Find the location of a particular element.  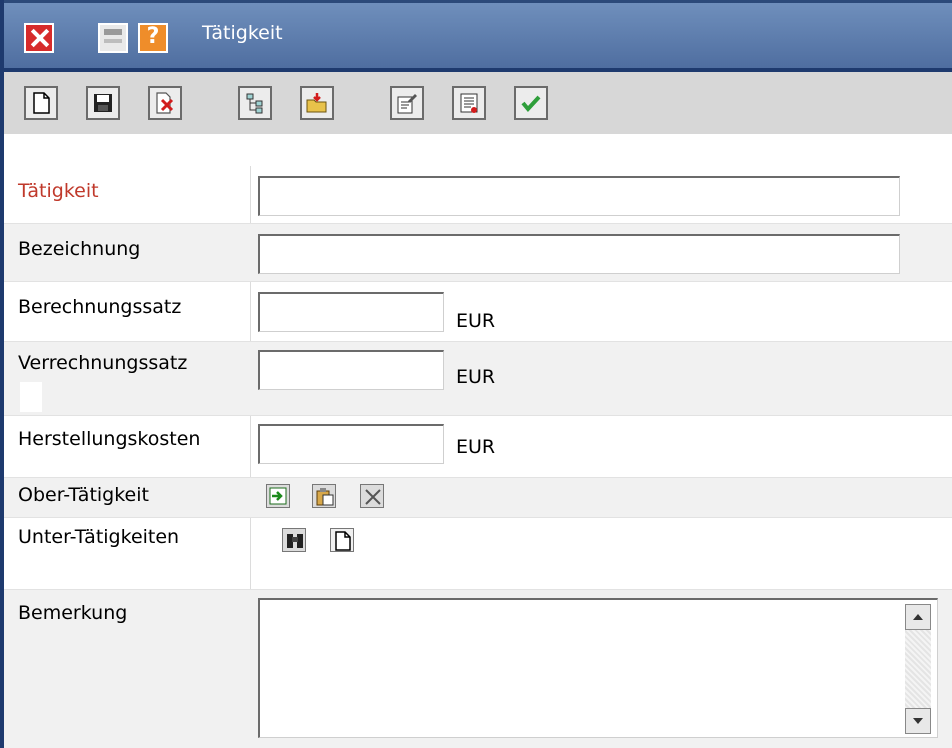

herstellungskosten-unit: EUR is located at coordinates (476, 447).